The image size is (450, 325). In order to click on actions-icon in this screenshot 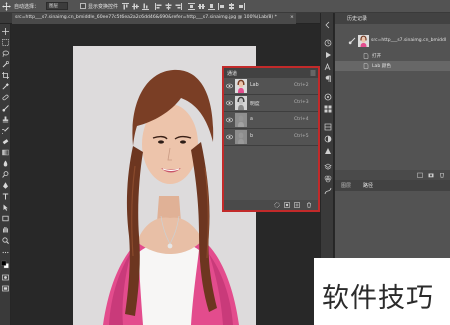, I will do `click(328, 55)`.